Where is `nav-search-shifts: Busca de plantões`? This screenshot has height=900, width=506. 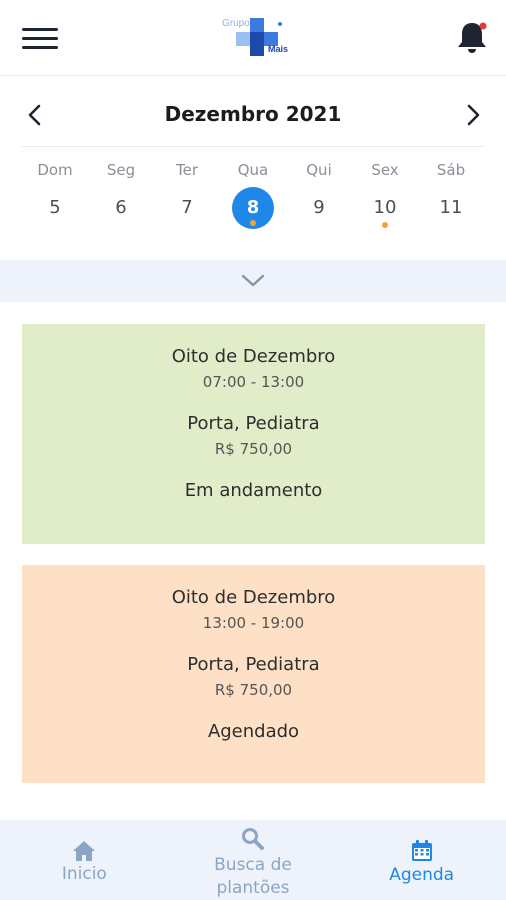 nav-search-shifts: Busca de plantões is located at coordinates (253, 860).